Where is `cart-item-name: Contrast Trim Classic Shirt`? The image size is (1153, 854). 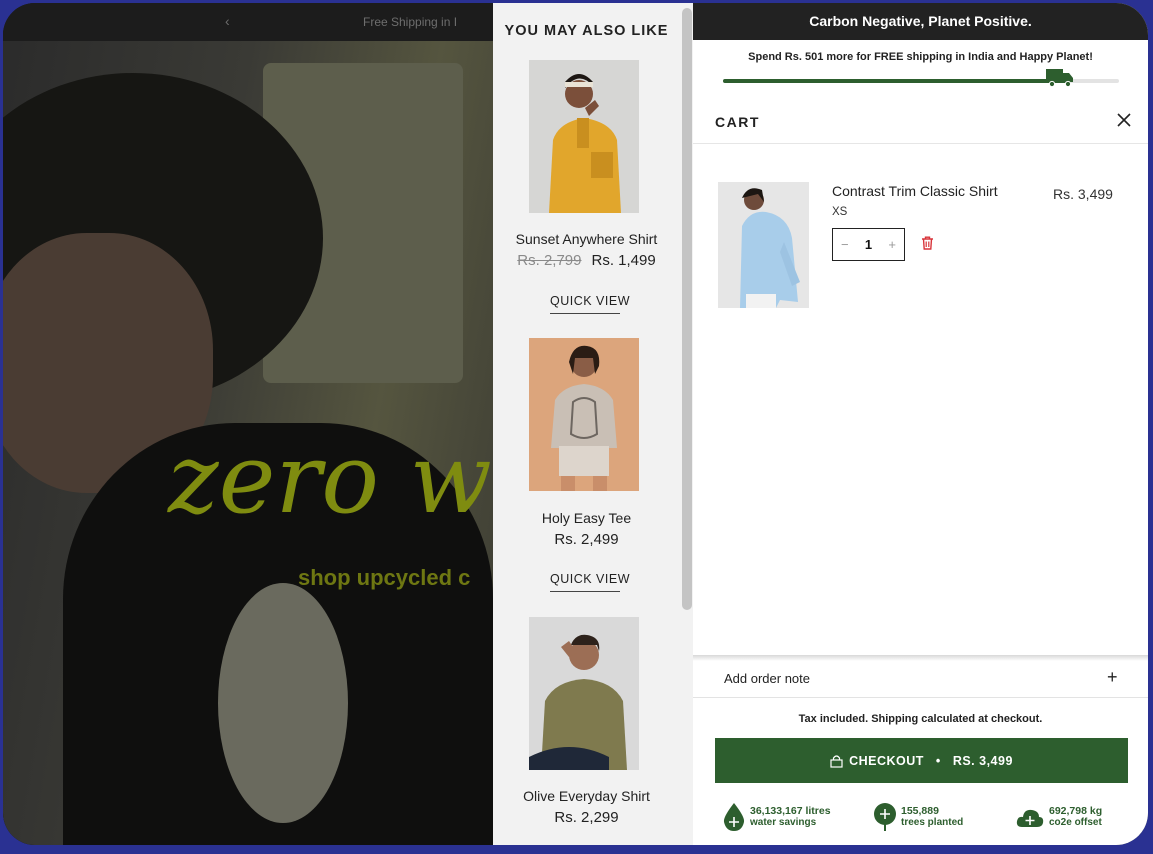
cart-item-name: Contrast Trim Classic Shirt is located at coordinates (915, 191).